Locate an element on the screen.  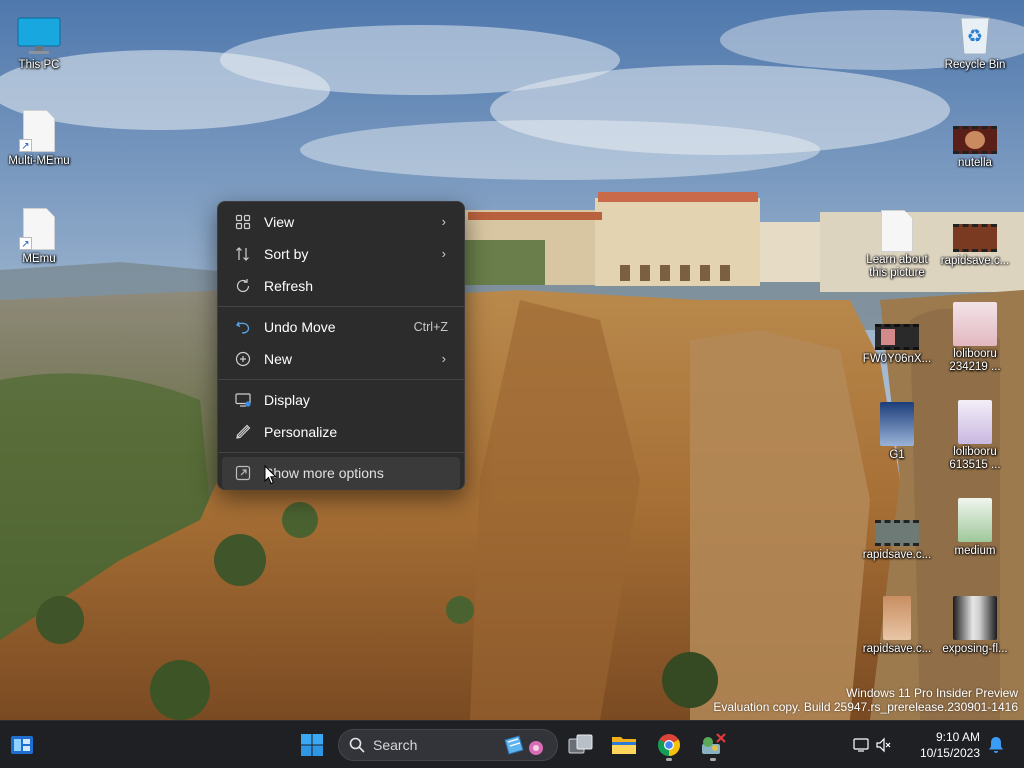
app-icon is located at coordinates (714, 743).